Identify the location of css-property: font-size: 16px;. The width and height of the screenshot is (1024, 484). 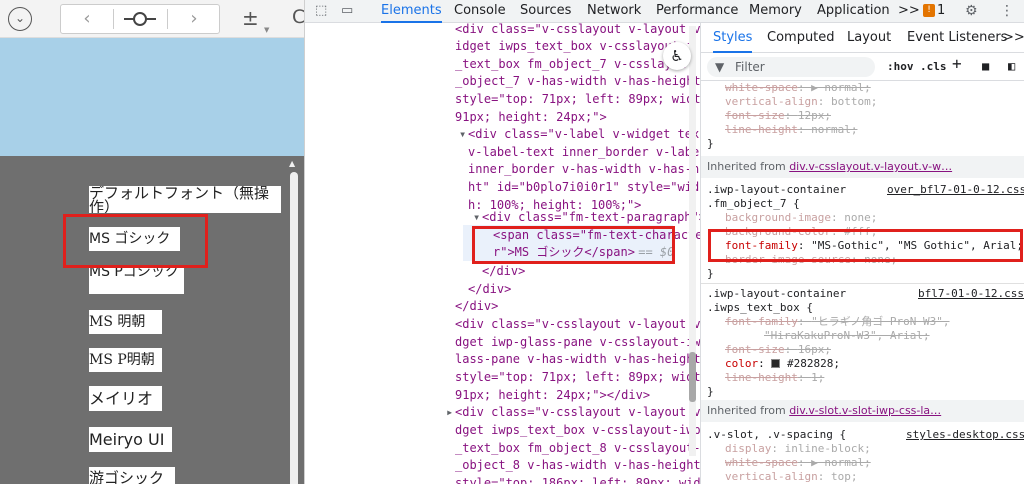
(778, 350).